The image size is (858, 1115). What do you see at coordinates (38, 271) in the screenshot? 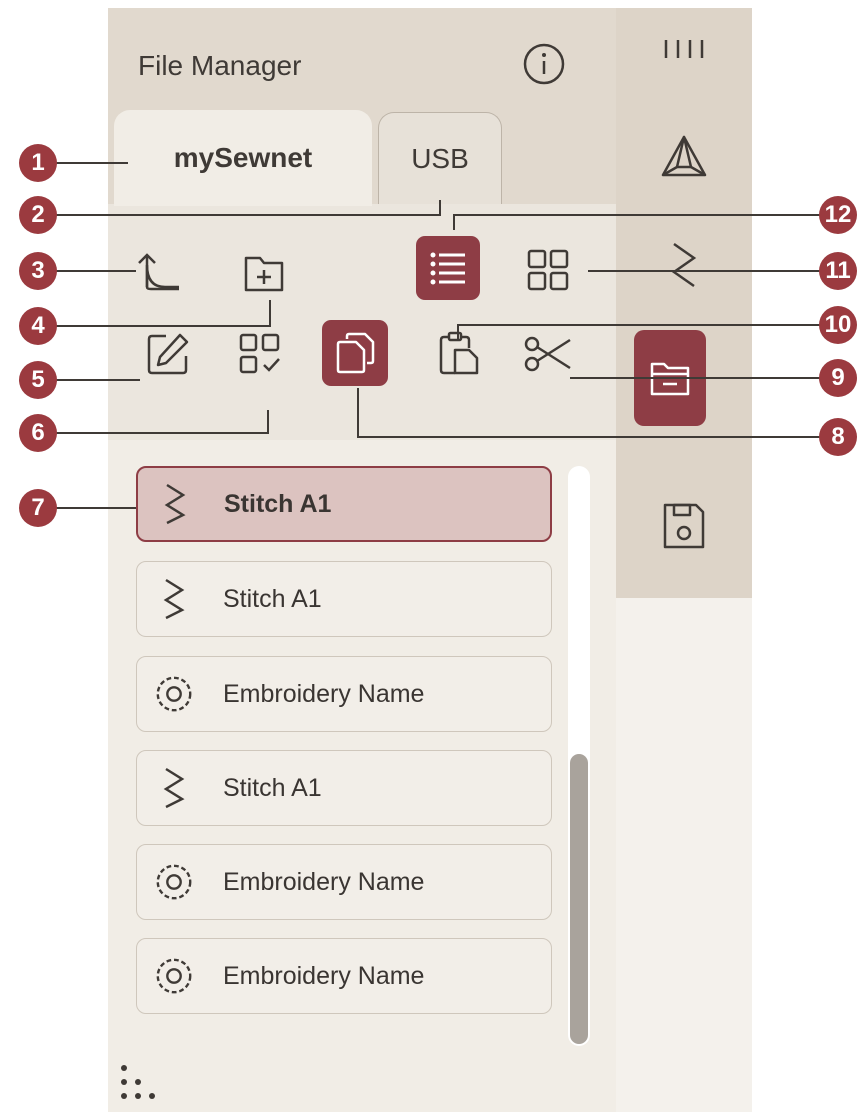
I see `callout-3: 3` at bounding box center [38, 271].